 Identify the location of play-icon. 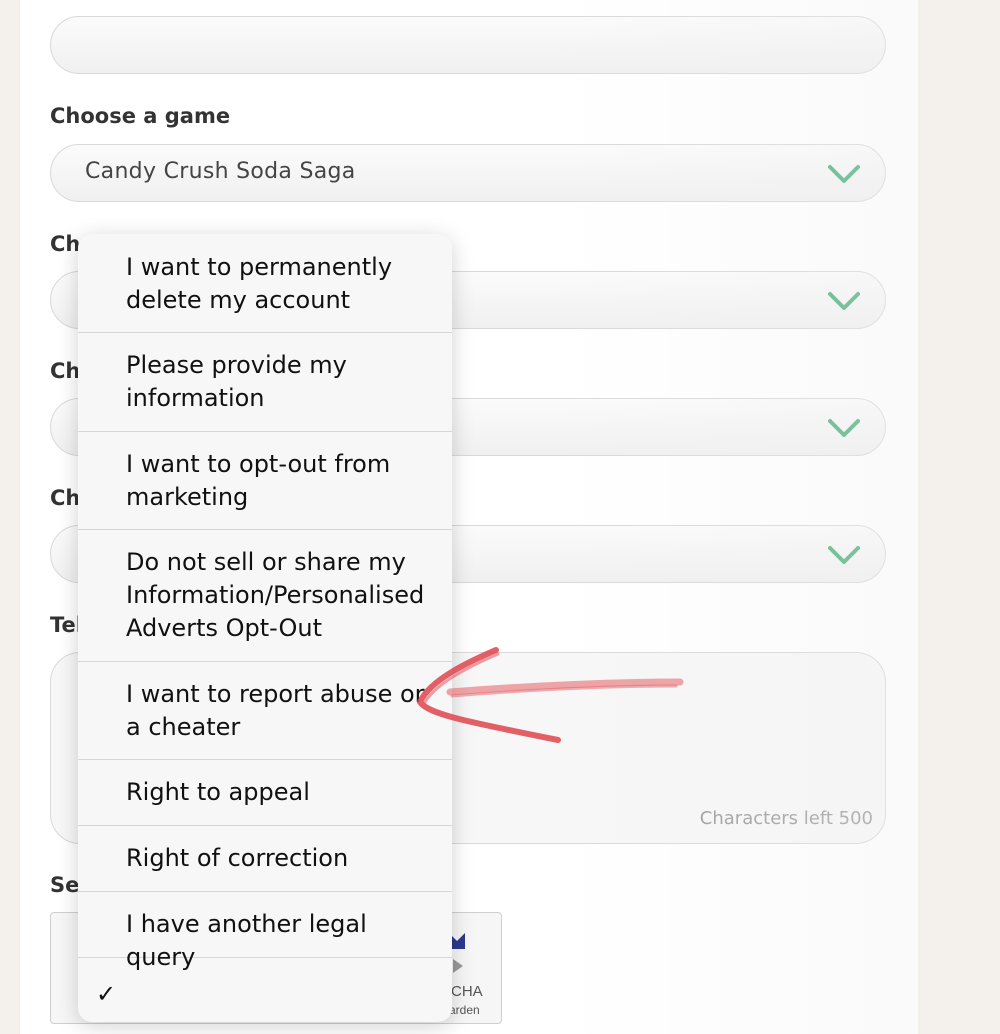
(458, 966).